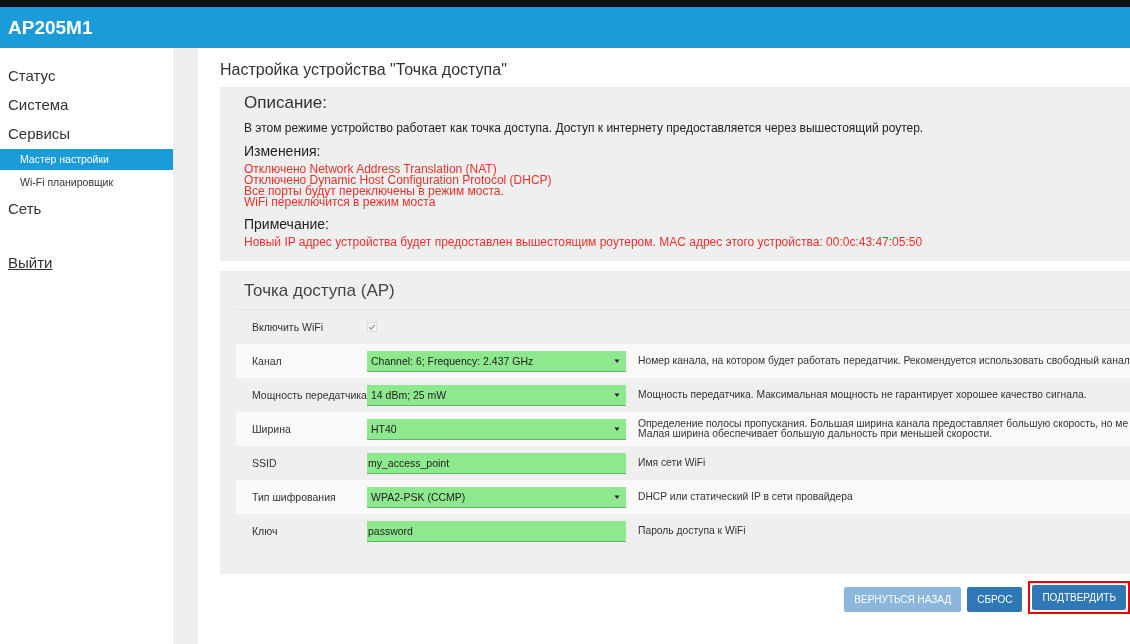 The image size is (1130, 644). I want to click on dropdown: 14 dBm; 25 mW, so click(496, 395).